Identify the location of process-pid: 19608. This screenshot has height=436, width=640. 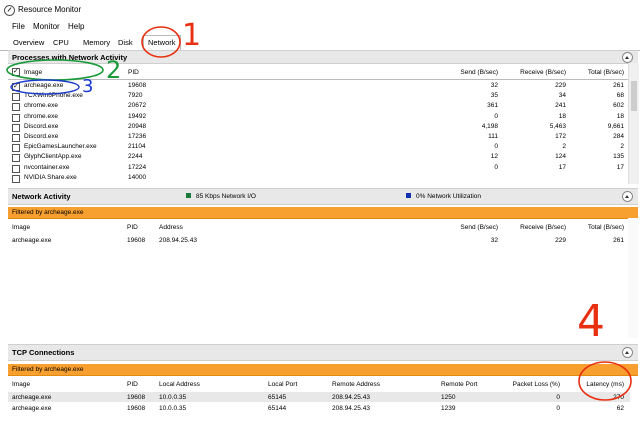
(137, 85).